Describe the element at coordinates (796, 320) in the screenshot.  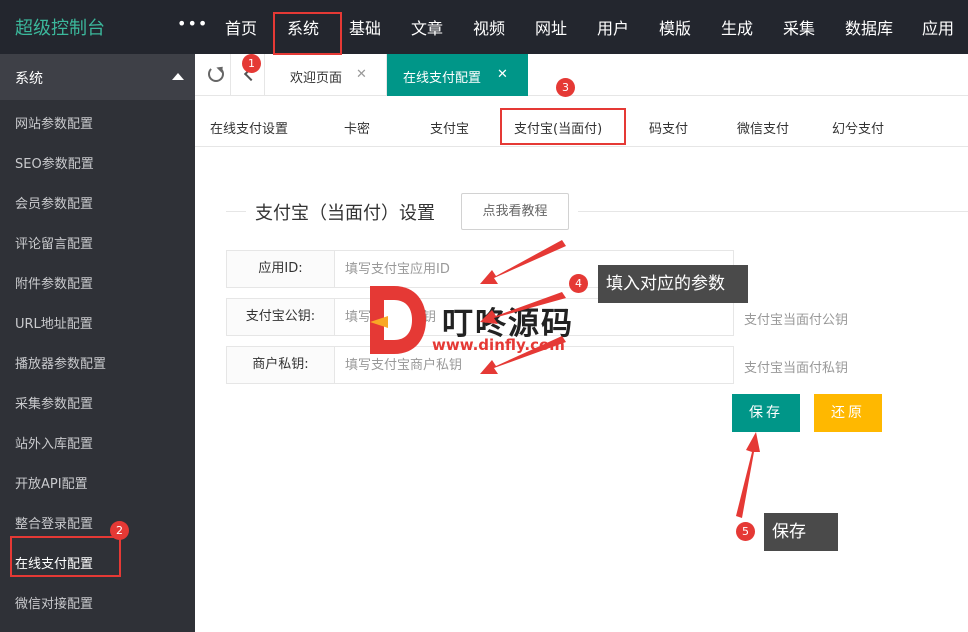
I see `alipay-public-key-hint: 支付宝当面付公钥` at that location.